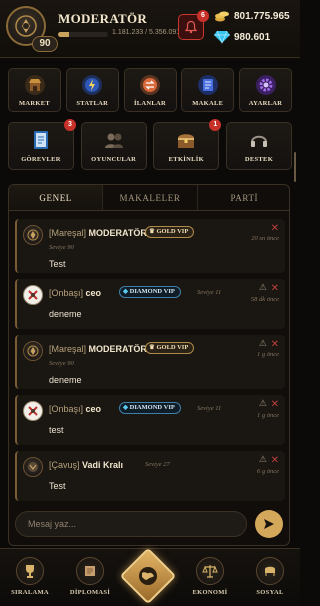  Describe the element at coordinates (34, 85) in the screenshot. I see `market-icon` at that location.